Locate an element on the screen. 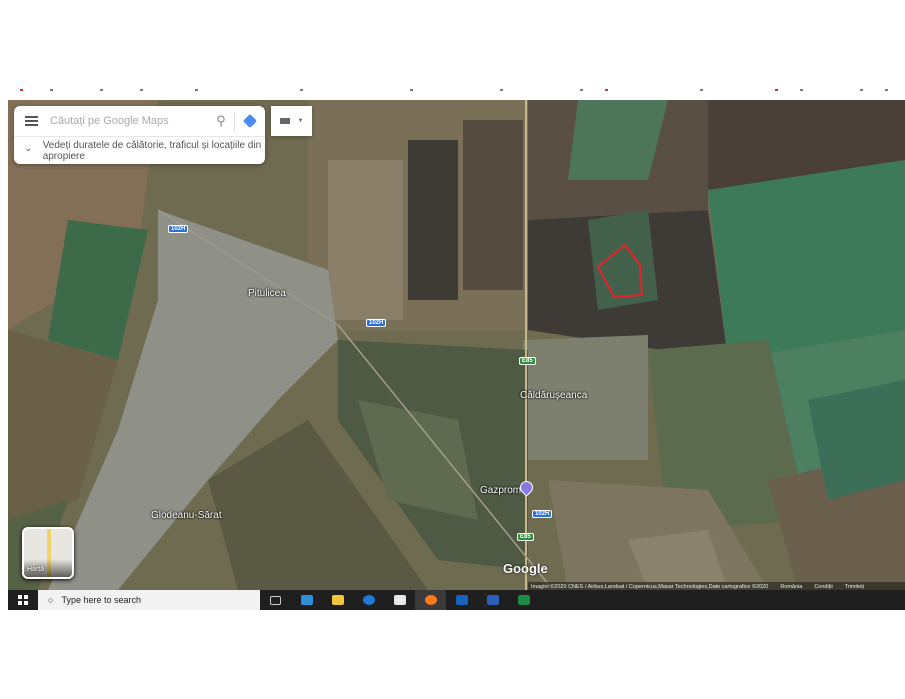  poi-label: Gazprom is located at coordinates (500, 490).